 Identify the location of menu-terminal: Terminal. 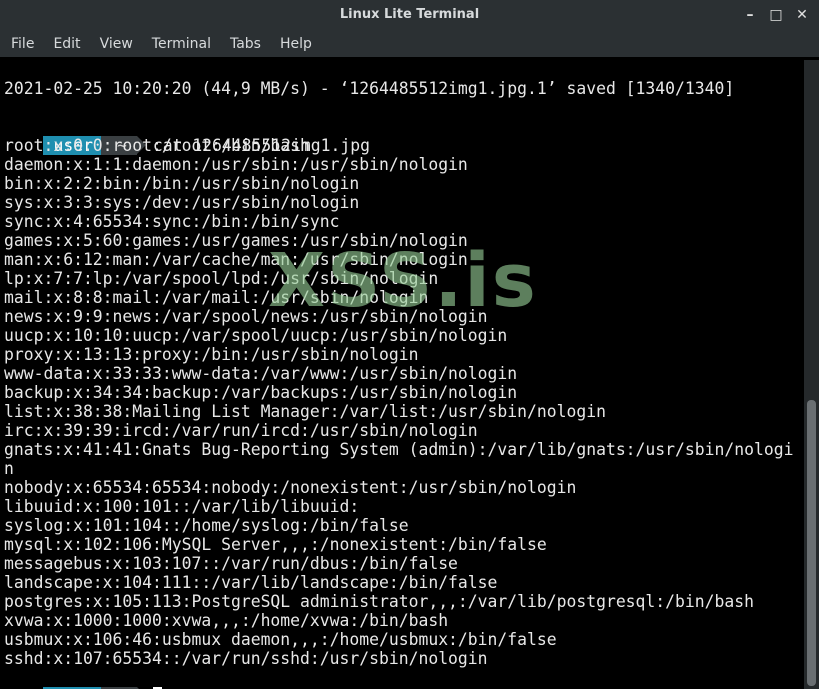
(180, 44).